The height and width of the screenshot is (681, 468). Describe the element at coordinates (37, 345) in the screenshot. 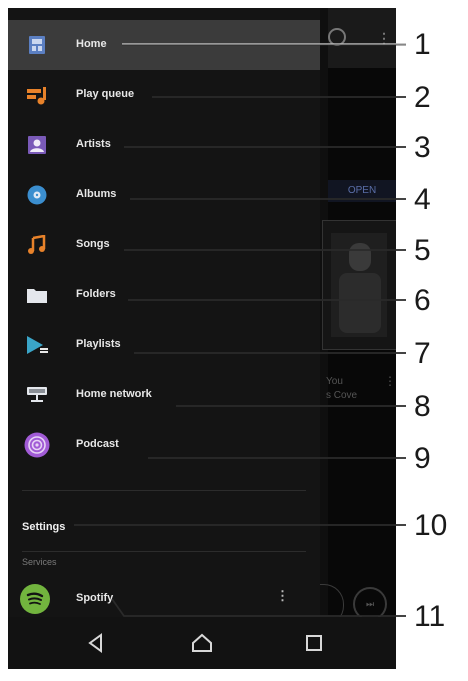

I see `playlists-icon` at that location.